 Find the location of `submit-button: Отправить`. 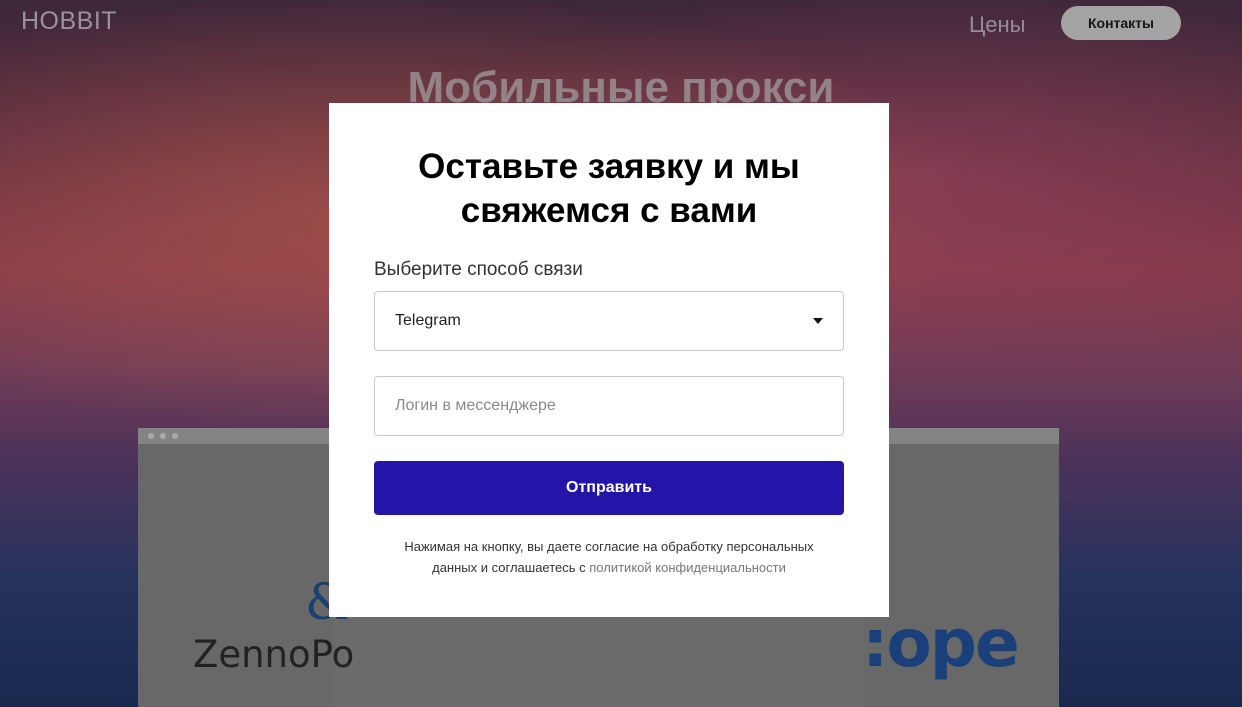

submit-button: Отправить is located at coordinates (609, 488).